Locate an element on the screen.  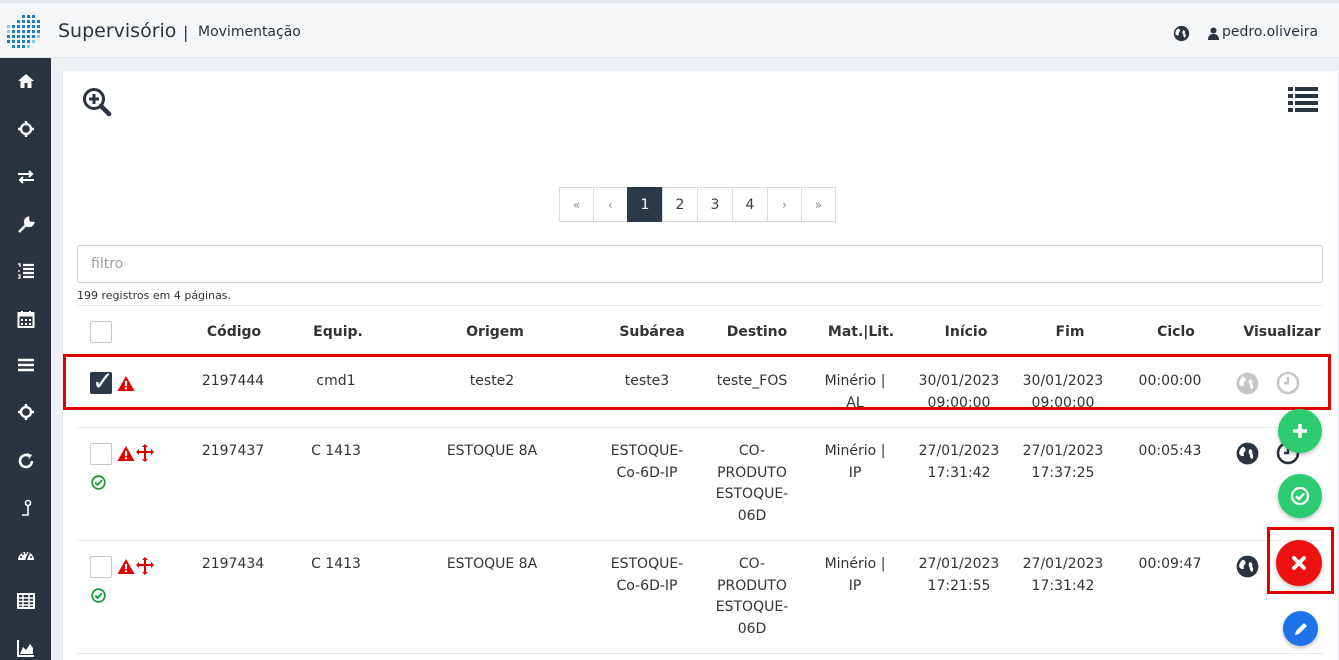
cell-codigo: 2197434 is located at coordinates (233, 564).